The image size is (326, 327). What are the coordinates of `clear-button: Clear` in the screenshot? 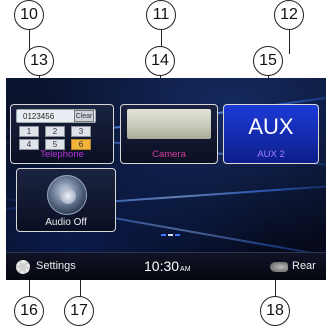 It's located at (84, 116).